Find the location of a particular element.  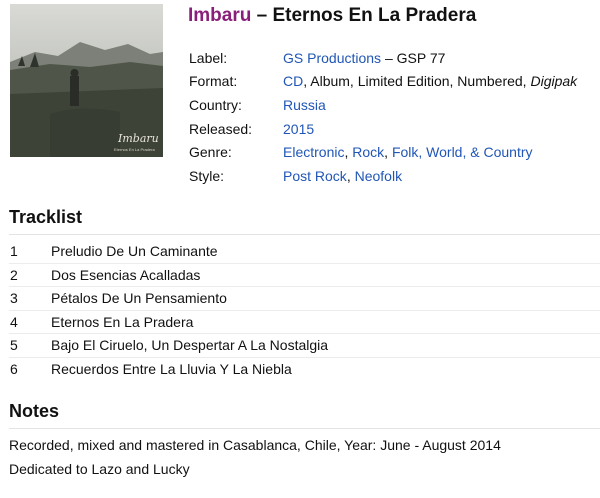

info-row-style: Style: Post Rock, Neofolk is located at coordinates (383, 176).